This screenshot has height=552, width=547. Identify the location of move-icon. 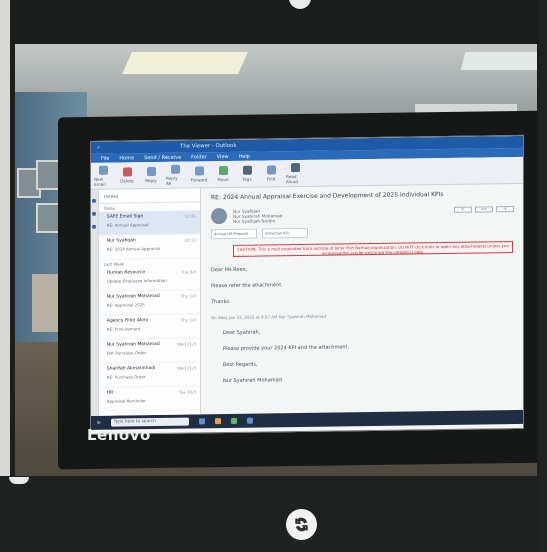
(223, 171).